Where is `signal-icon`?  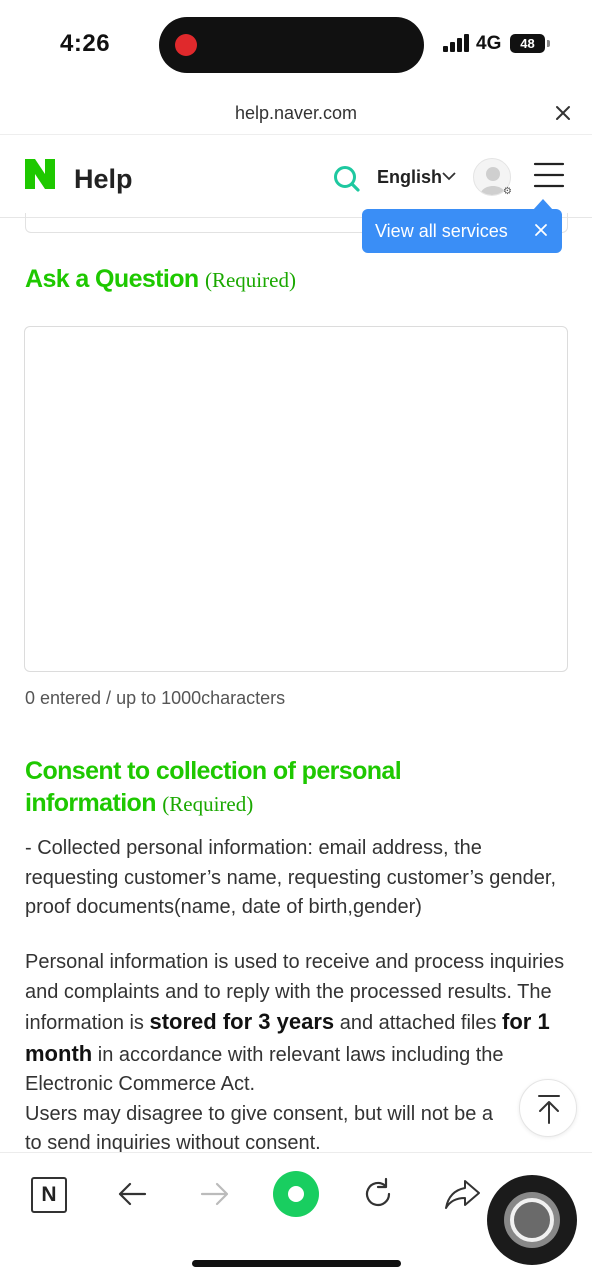
signal-icon is located at coordinates (457, 43).